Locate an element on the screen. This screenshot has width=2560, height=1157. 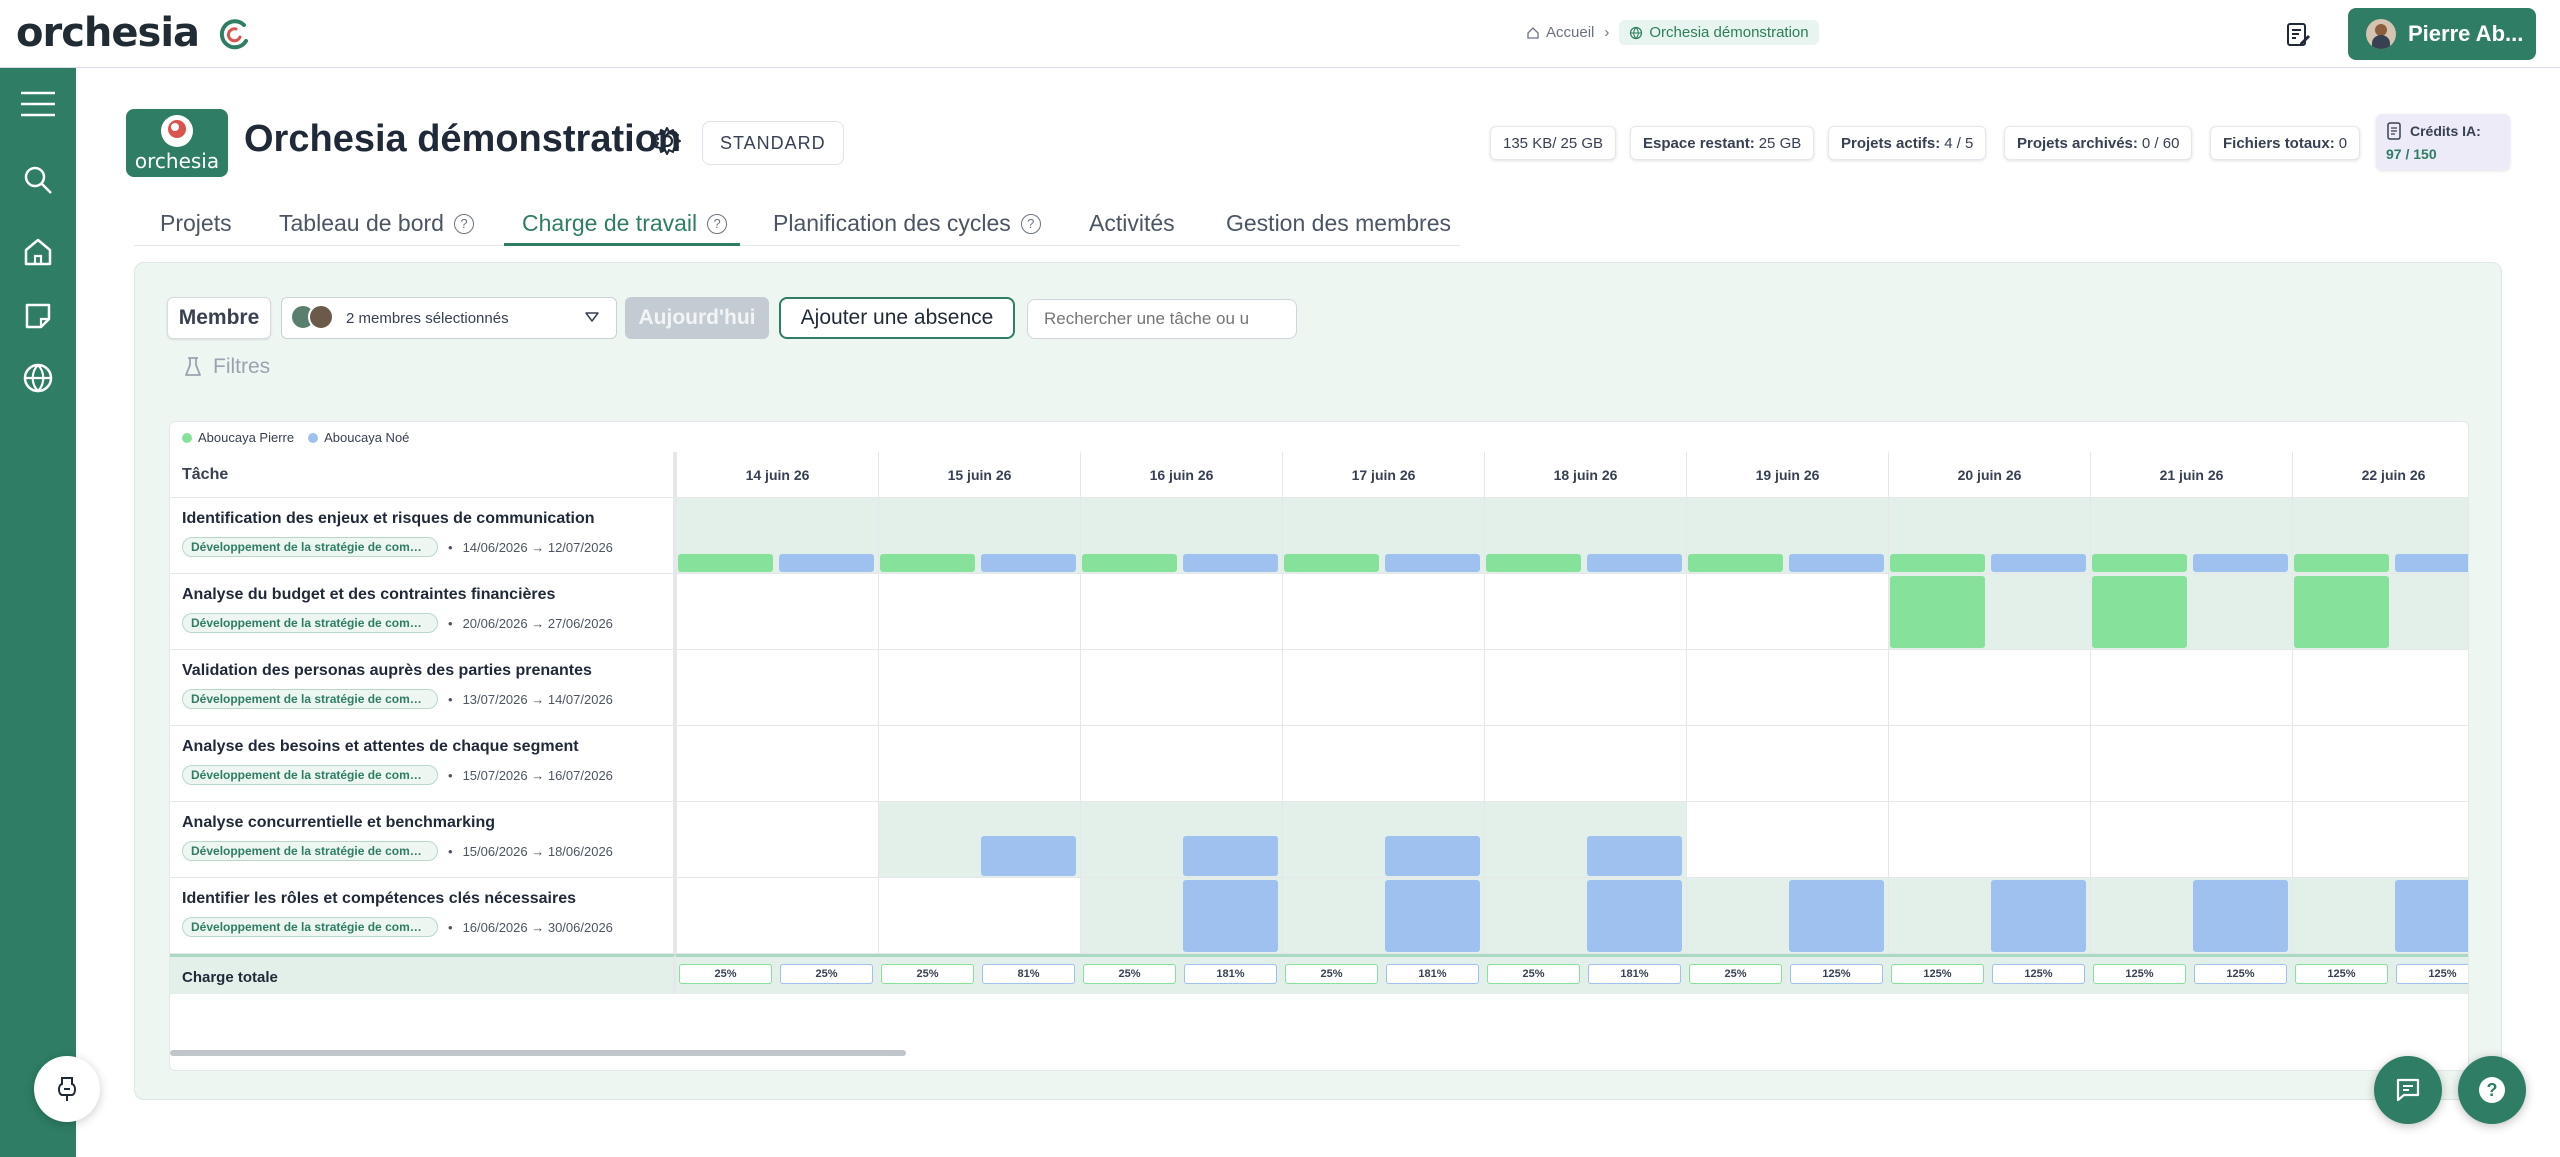
sidebar-item-globe is located at coordinates (38, 378).